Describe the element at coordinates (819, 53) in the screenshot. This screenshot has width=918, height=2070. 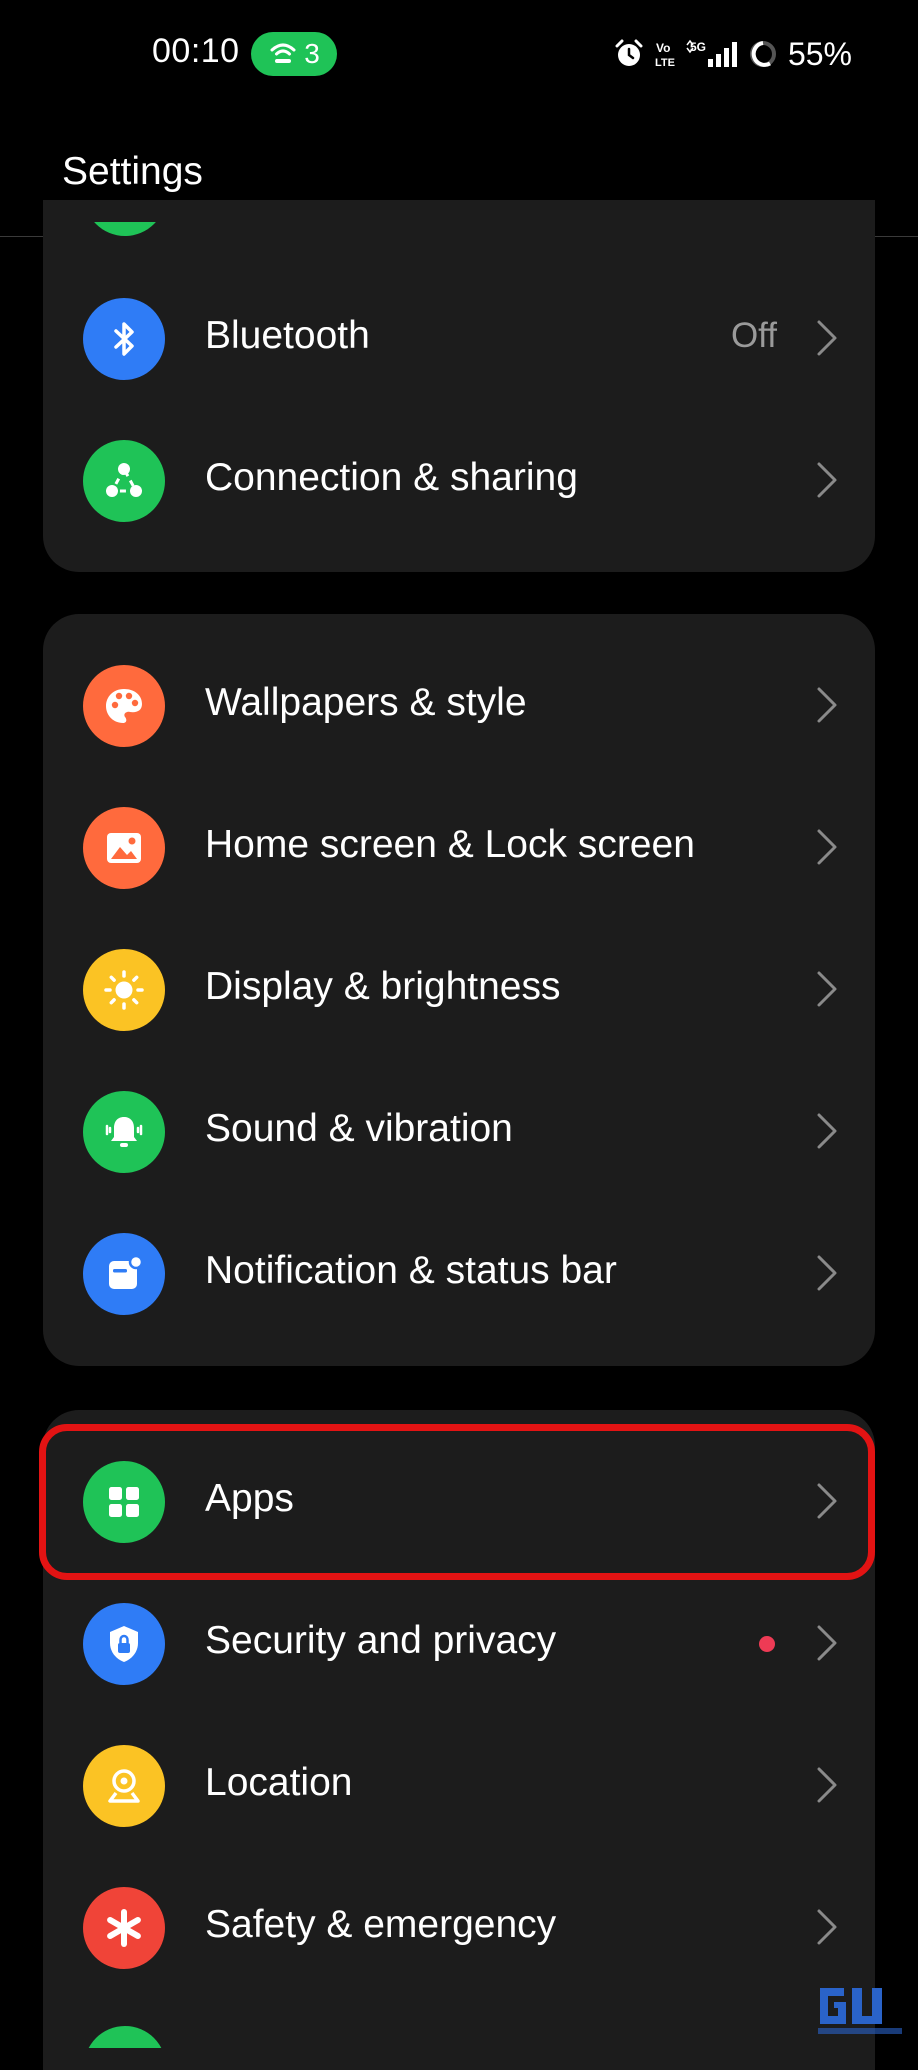
I see `battery-percent: 55%` at that location.